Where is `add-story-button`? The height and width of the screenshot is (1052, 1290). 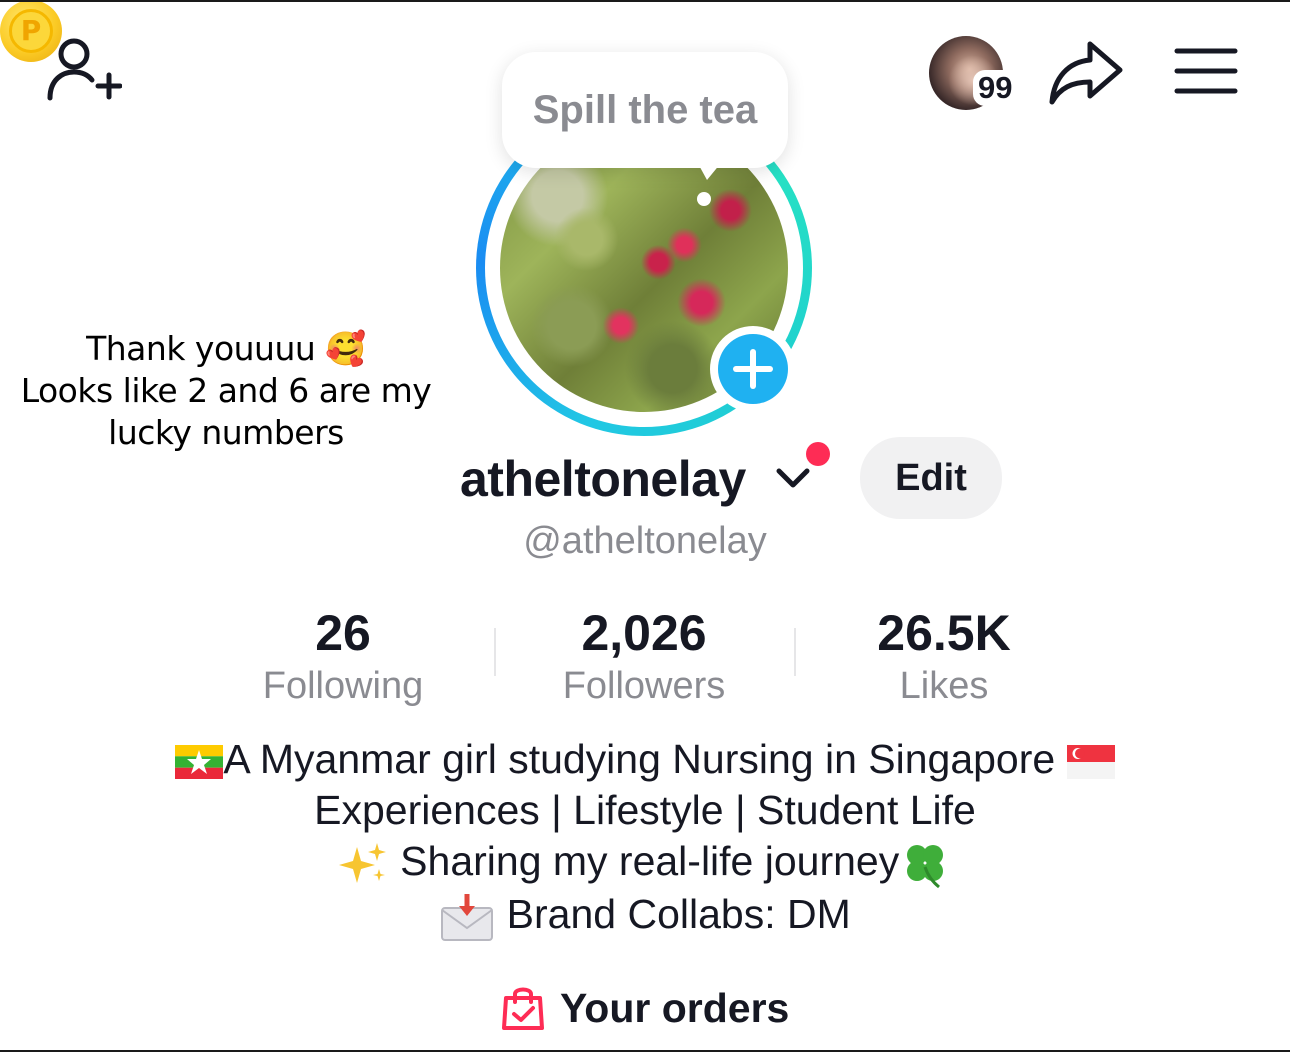 add-story-button is located at coordinates (753, 369).